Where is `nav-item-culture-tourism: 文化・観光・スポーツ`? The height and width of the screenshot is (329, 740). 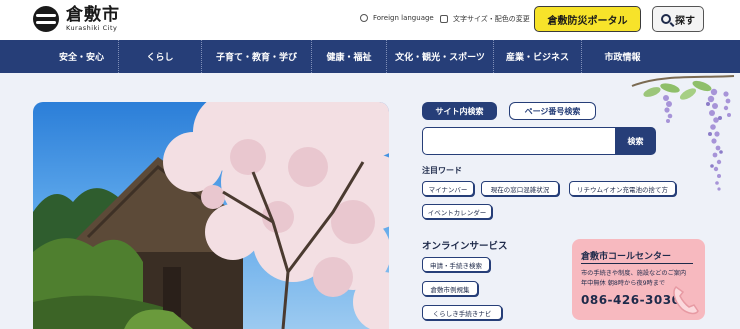 nav-item-culture-tourism: 文化・観光・スポーツ is located at coordinates (439, 56).